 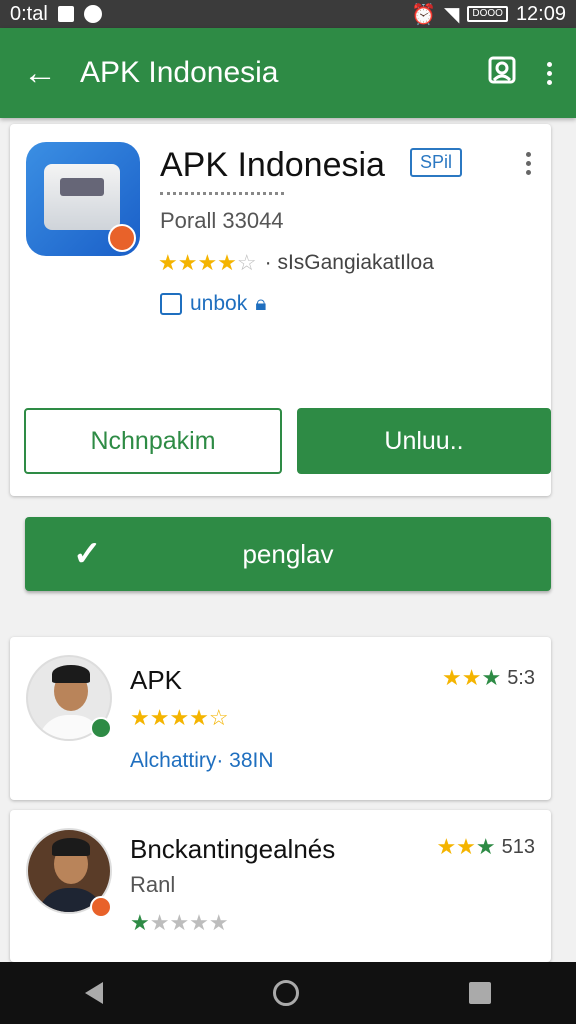 I want to click on review-stars: ★★★★★, so click(x=179, y=922).